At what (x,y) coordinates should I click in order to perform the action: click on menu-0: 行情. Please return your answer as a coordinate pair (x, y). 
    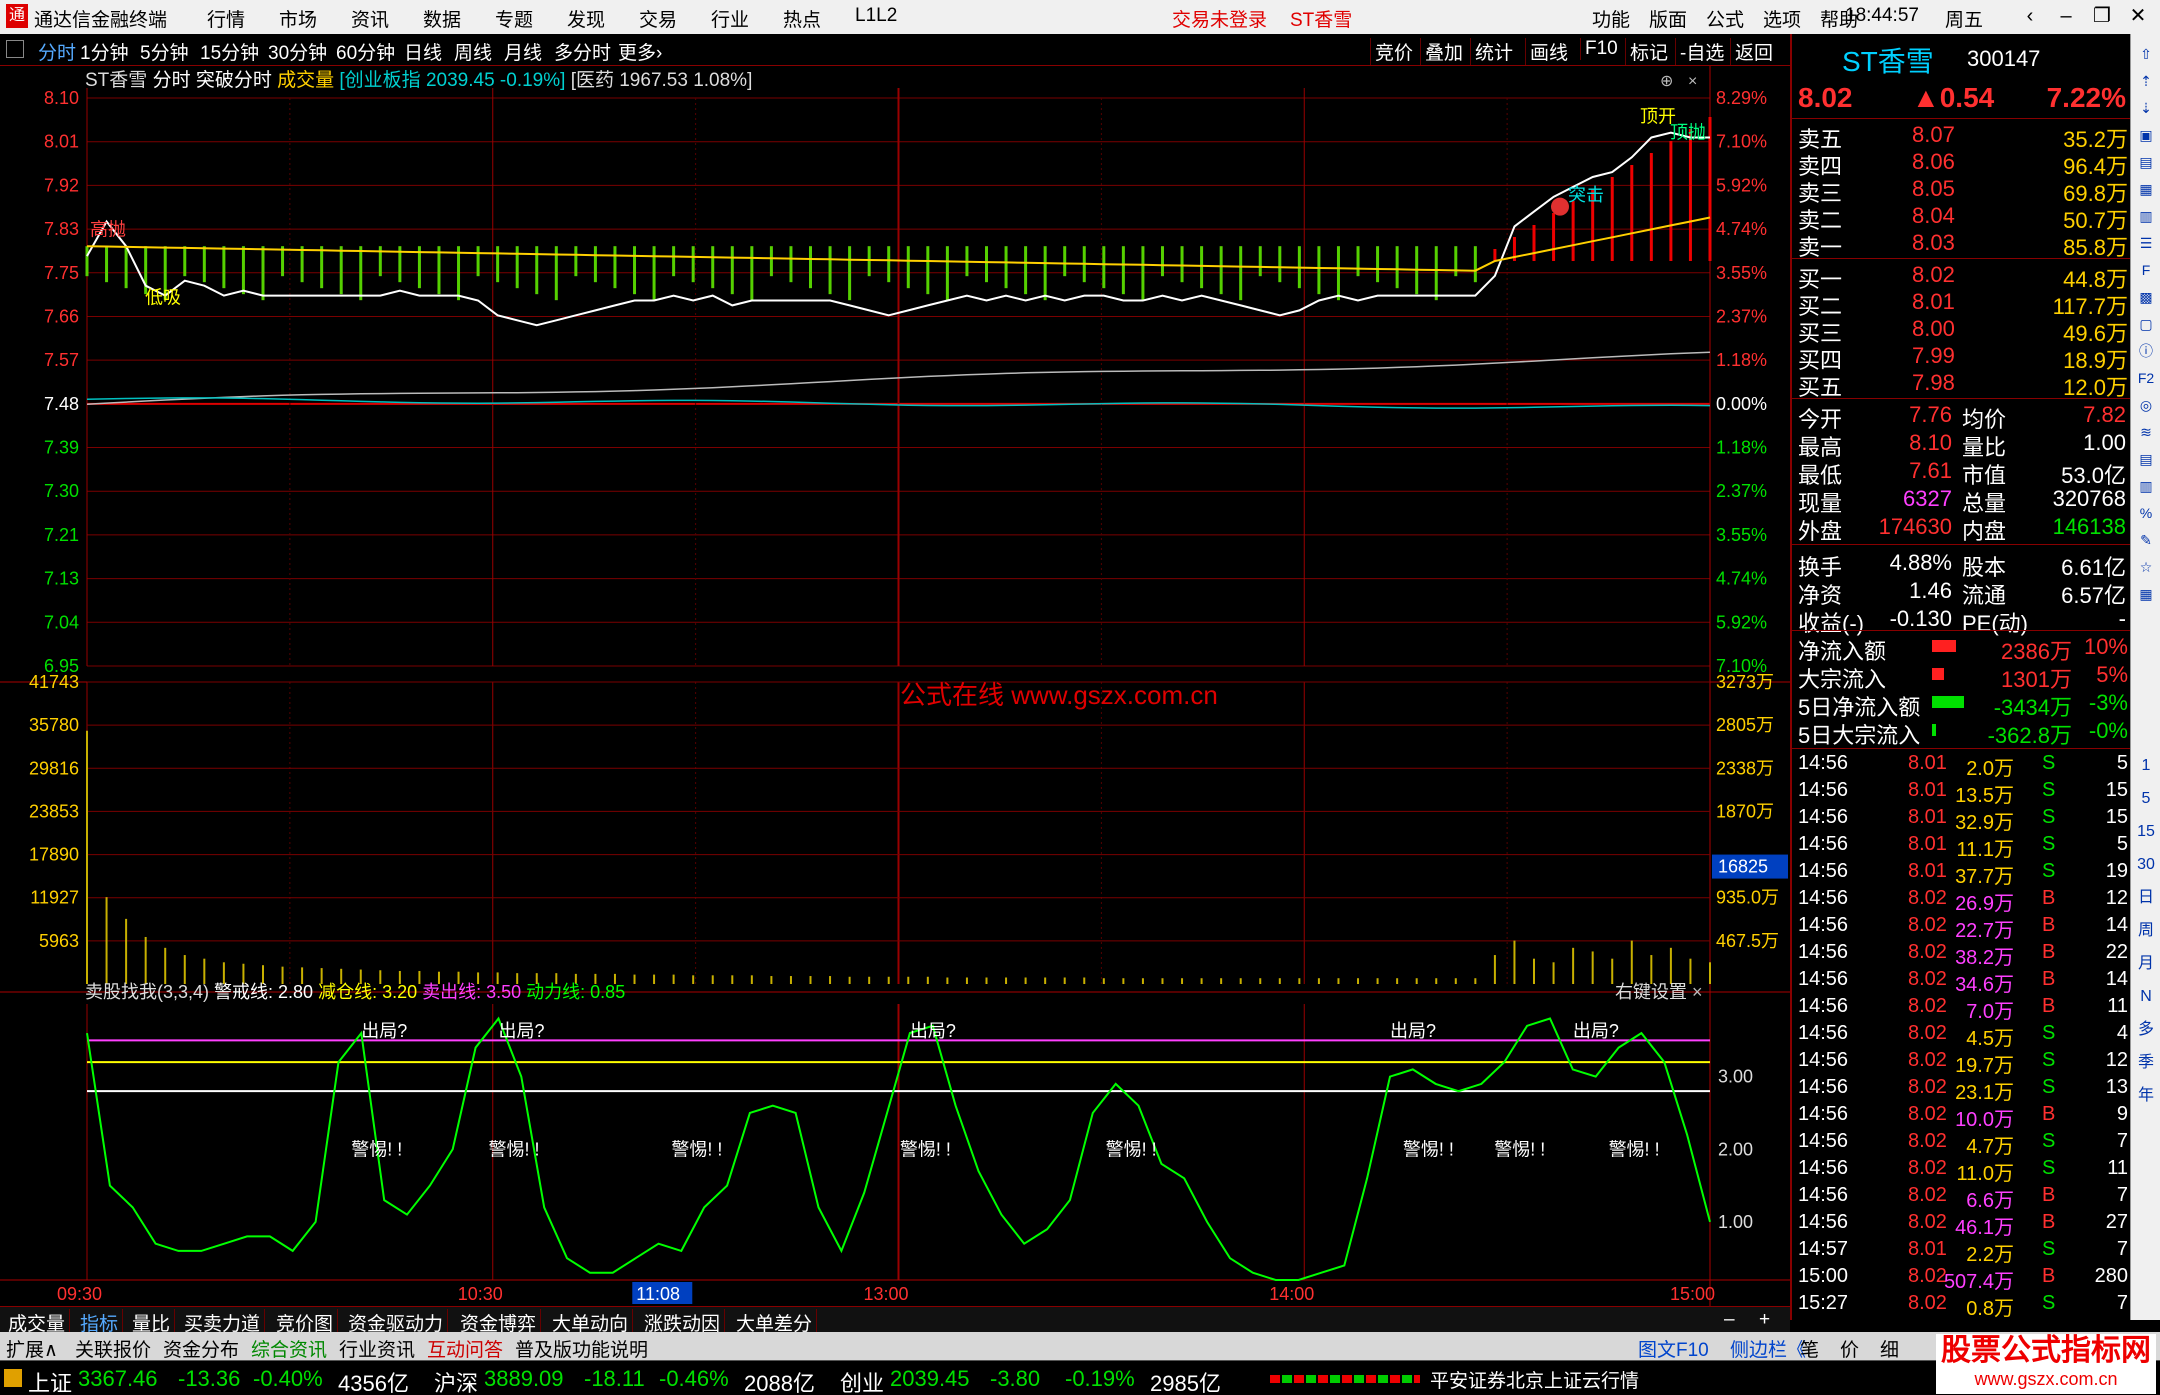
    Looking at the image, I should click on (226, 18).